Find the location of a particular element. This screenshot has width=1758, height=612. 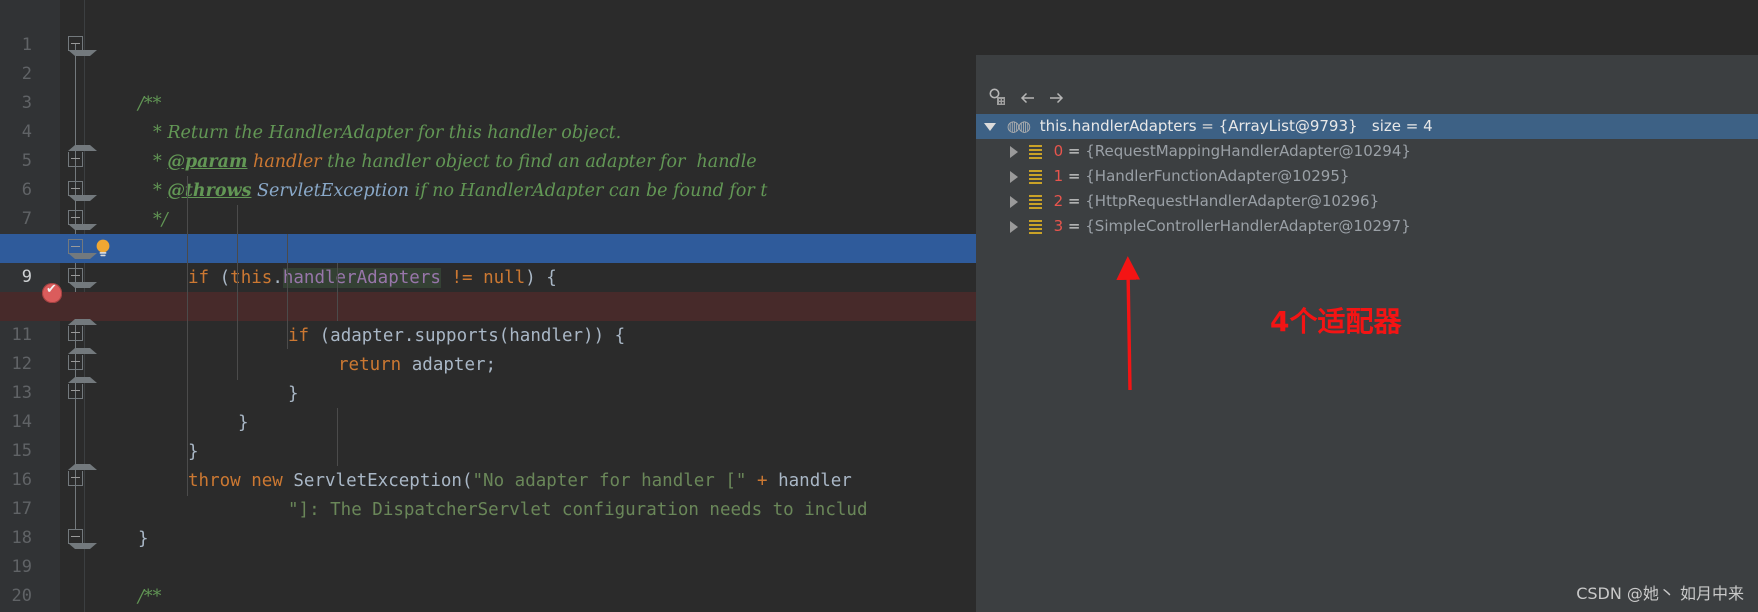

code-line: 17 } is located at coordinates (488, 507).